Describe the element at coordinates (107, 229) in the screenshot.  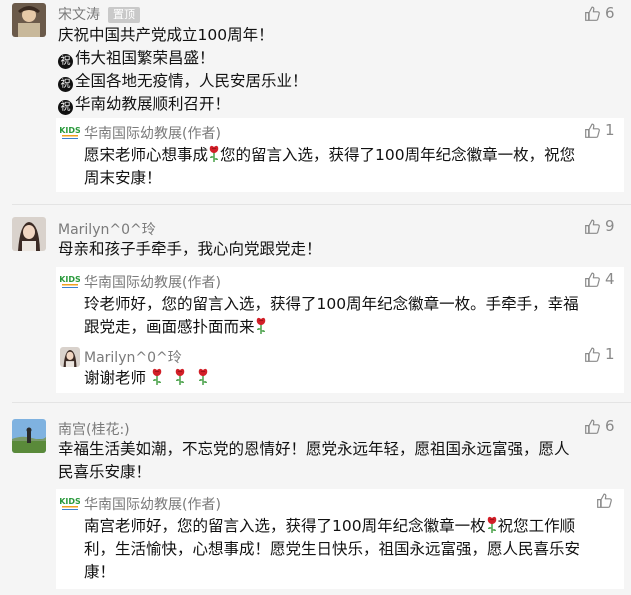
I see `comment-author: Marilyn^0^玲` at that location.